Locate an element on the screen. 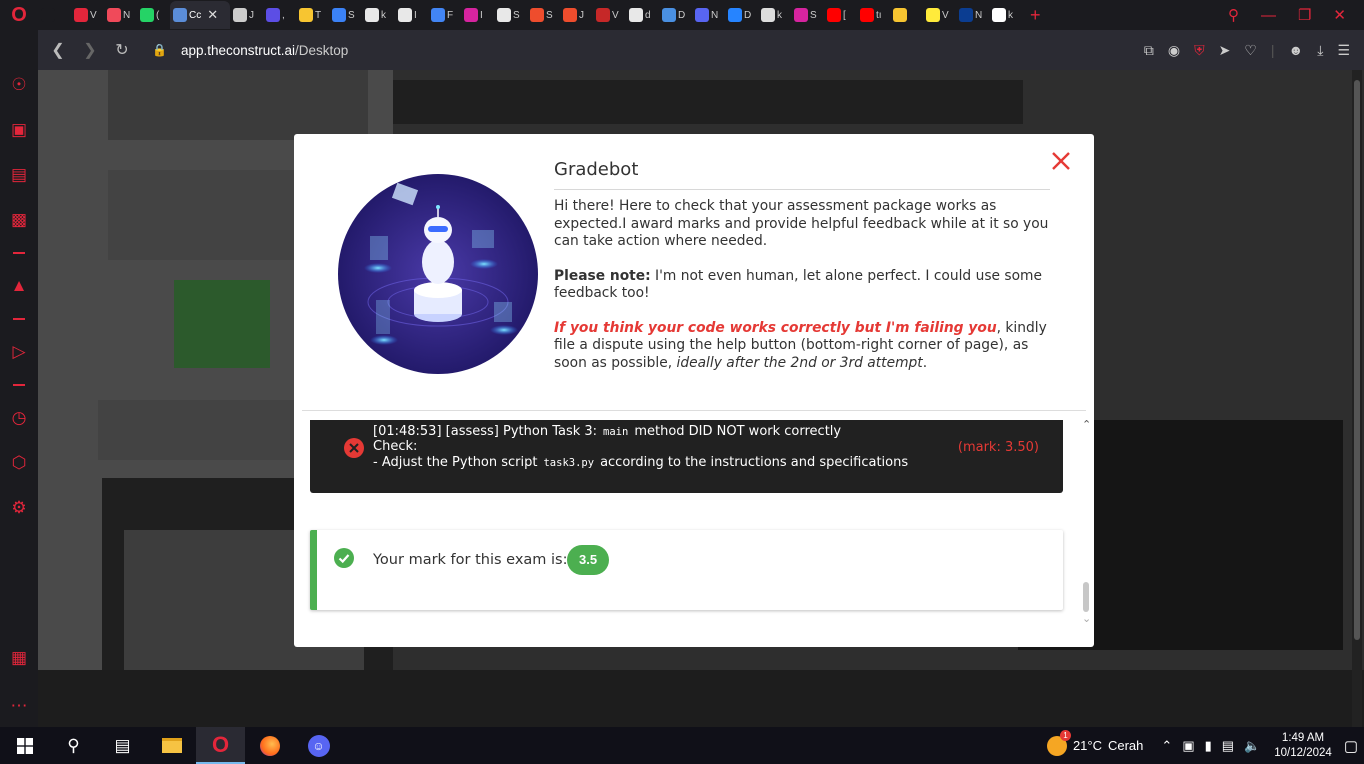  video-icon is located at coordinates (603, 15).